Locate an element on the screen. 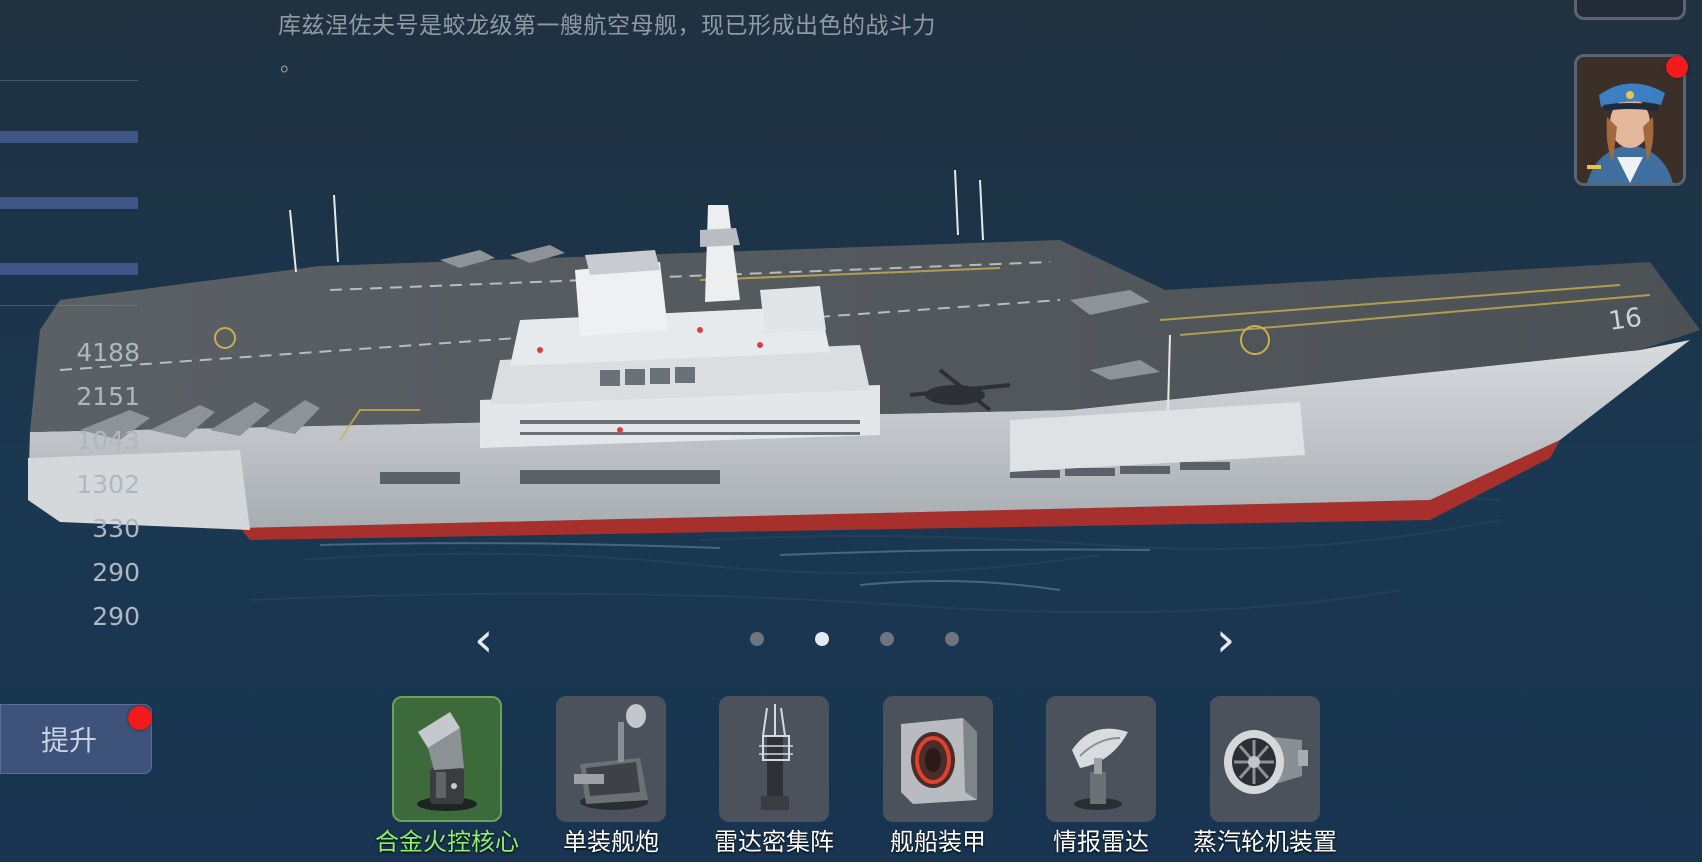 This screenshot has width=1702, height=862. intel-radar-icon is located at coordinates (1100, 769).